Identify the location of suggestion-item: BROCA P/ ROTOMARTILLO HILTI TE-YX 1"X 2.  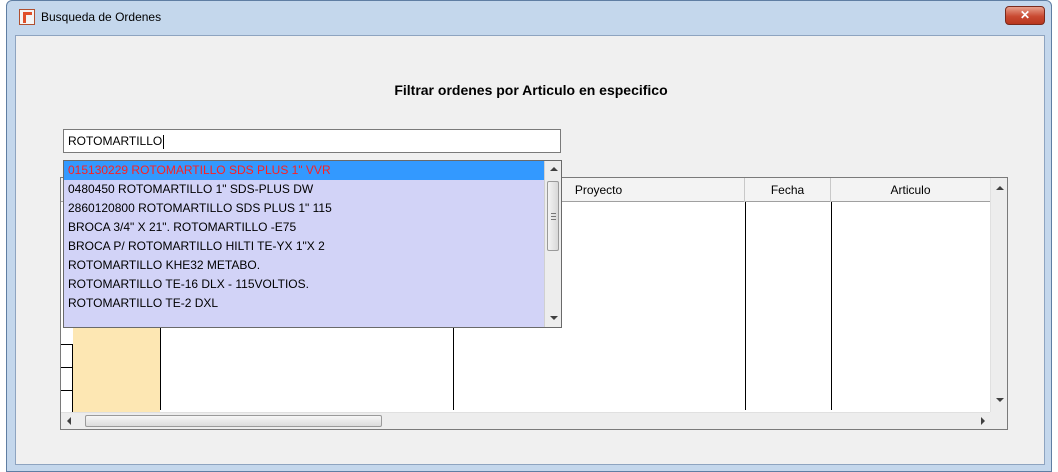
(304, 246).